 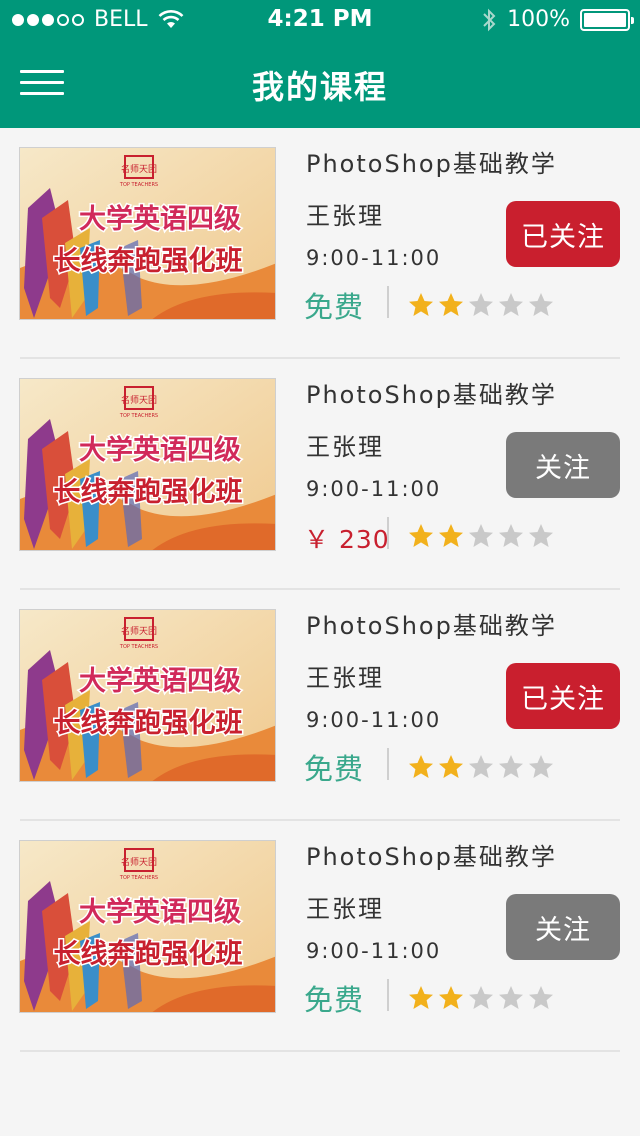 I want to click on page-title: 我的课程, so click(x=319, y=87).